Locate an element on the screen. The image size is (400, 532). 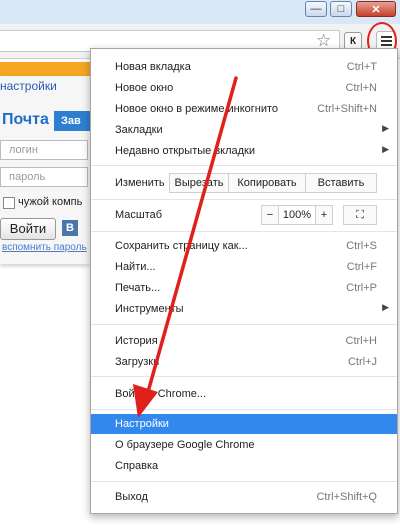
maximize-button: □ is located at coordinates (341, 9).